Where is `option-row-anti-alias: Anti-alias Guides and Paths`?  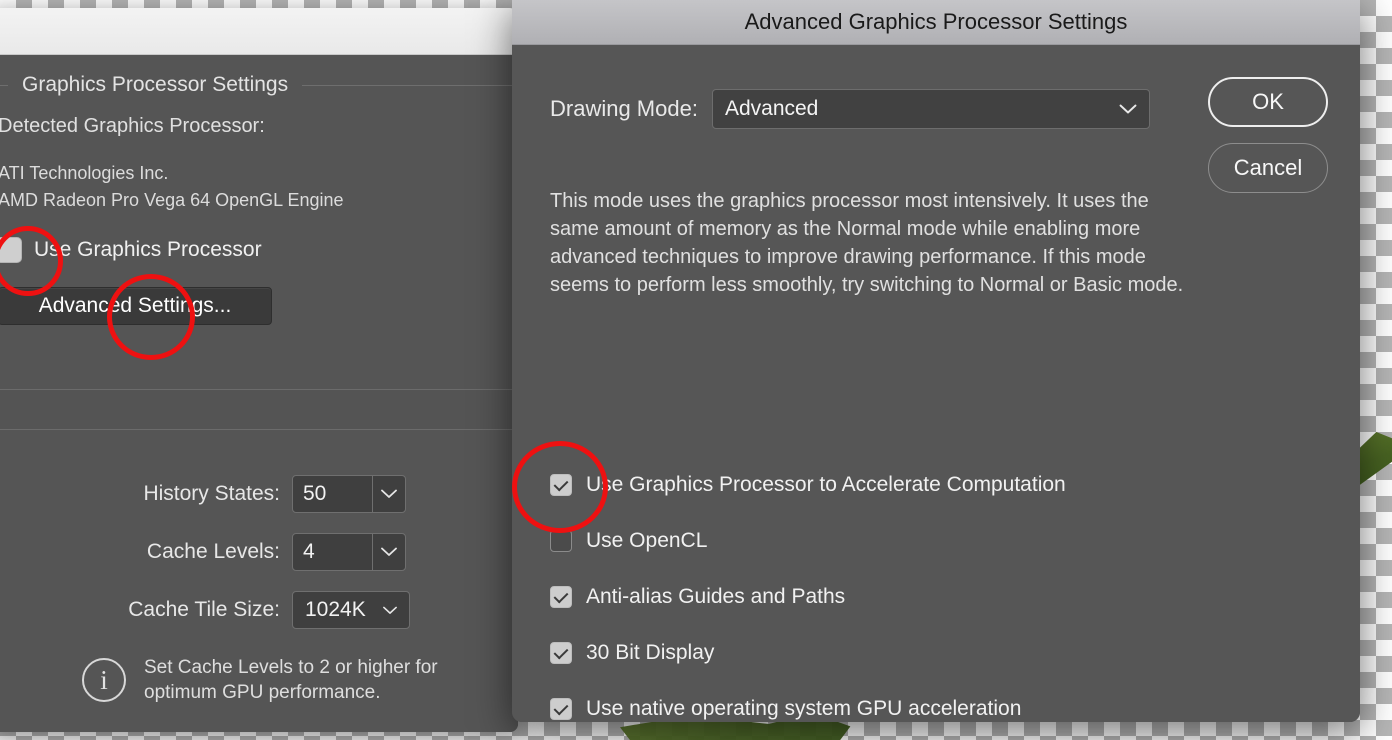
option-row-anti-alias: Anti-alias Guides and Paths is located at coordinates (900, 597).